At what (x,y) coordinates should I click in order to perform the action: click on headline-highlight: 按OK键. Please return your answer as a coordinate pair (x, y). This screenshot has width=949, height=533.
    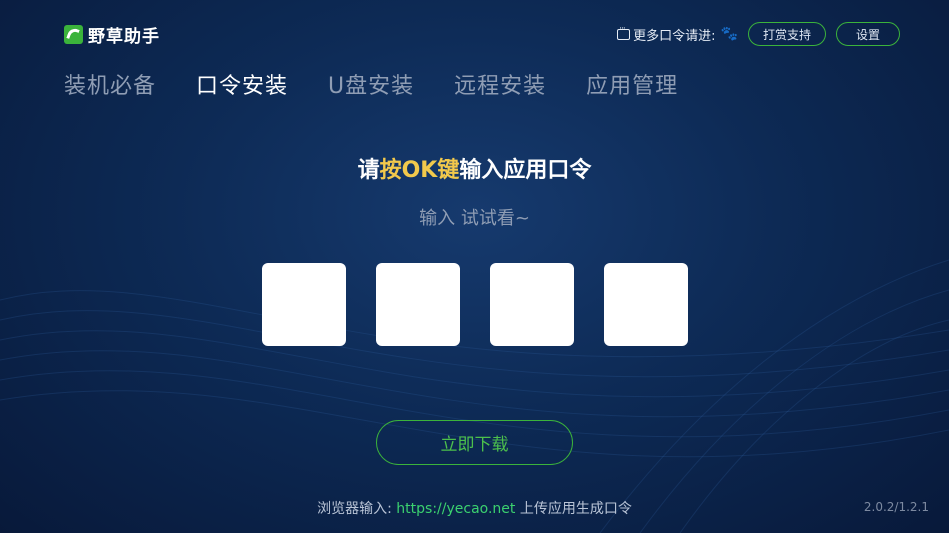
    Looking at the image, I should click on (419, 170).